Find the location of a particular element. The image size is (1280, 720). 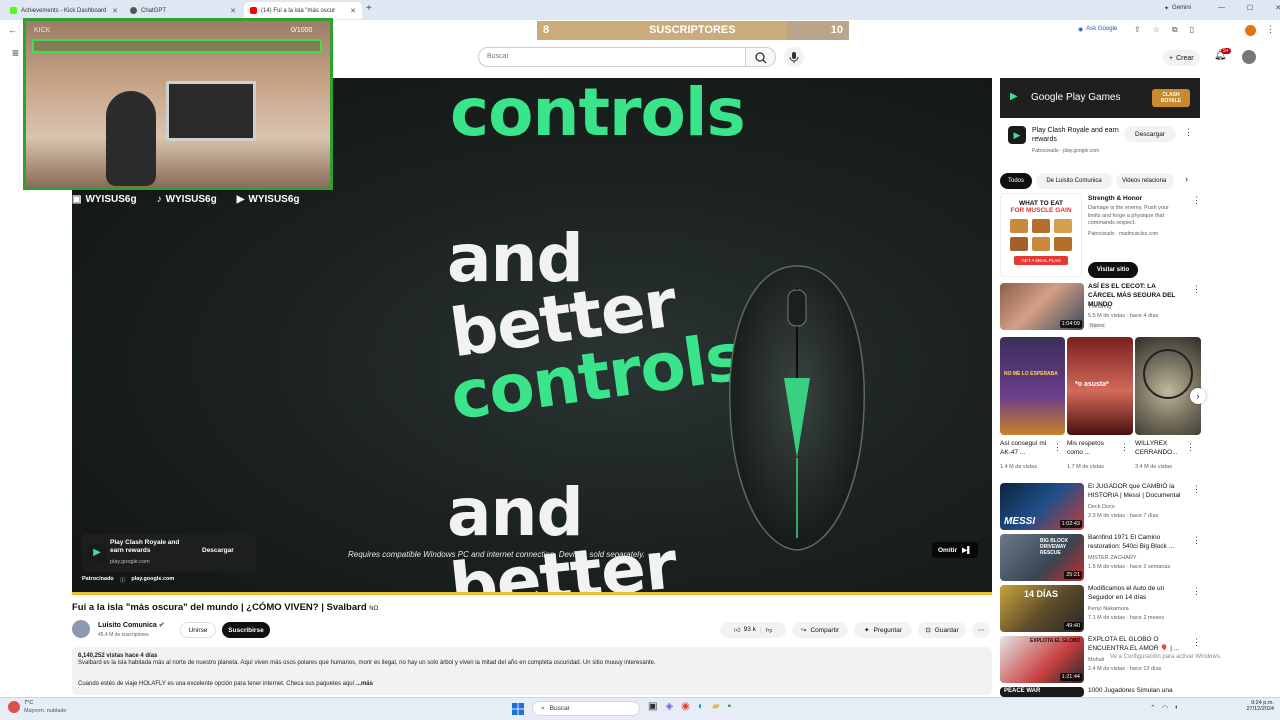

create-button: + Crear is located at coordinates (1181, 58).